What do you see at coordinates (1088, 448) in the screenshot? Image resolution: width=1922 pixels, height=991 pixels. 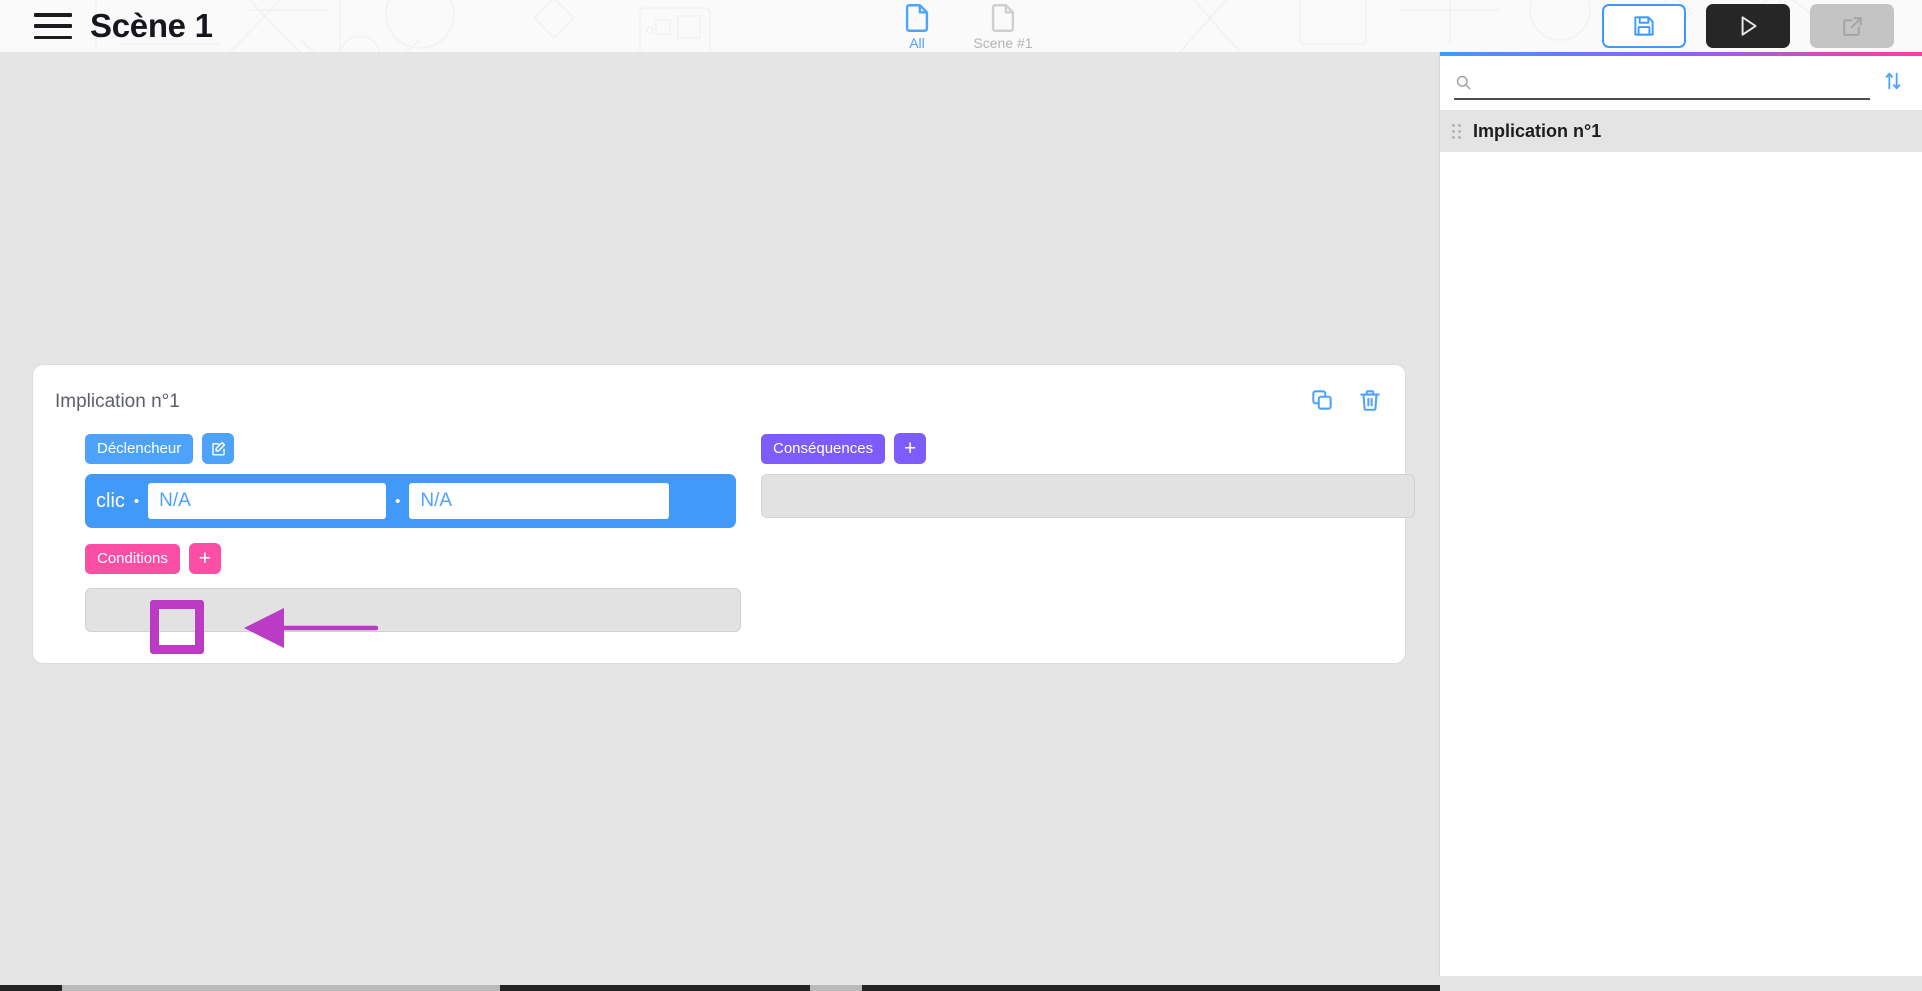 I see `consequences-header: Conséquences +` at bounding box center [1088, 448].